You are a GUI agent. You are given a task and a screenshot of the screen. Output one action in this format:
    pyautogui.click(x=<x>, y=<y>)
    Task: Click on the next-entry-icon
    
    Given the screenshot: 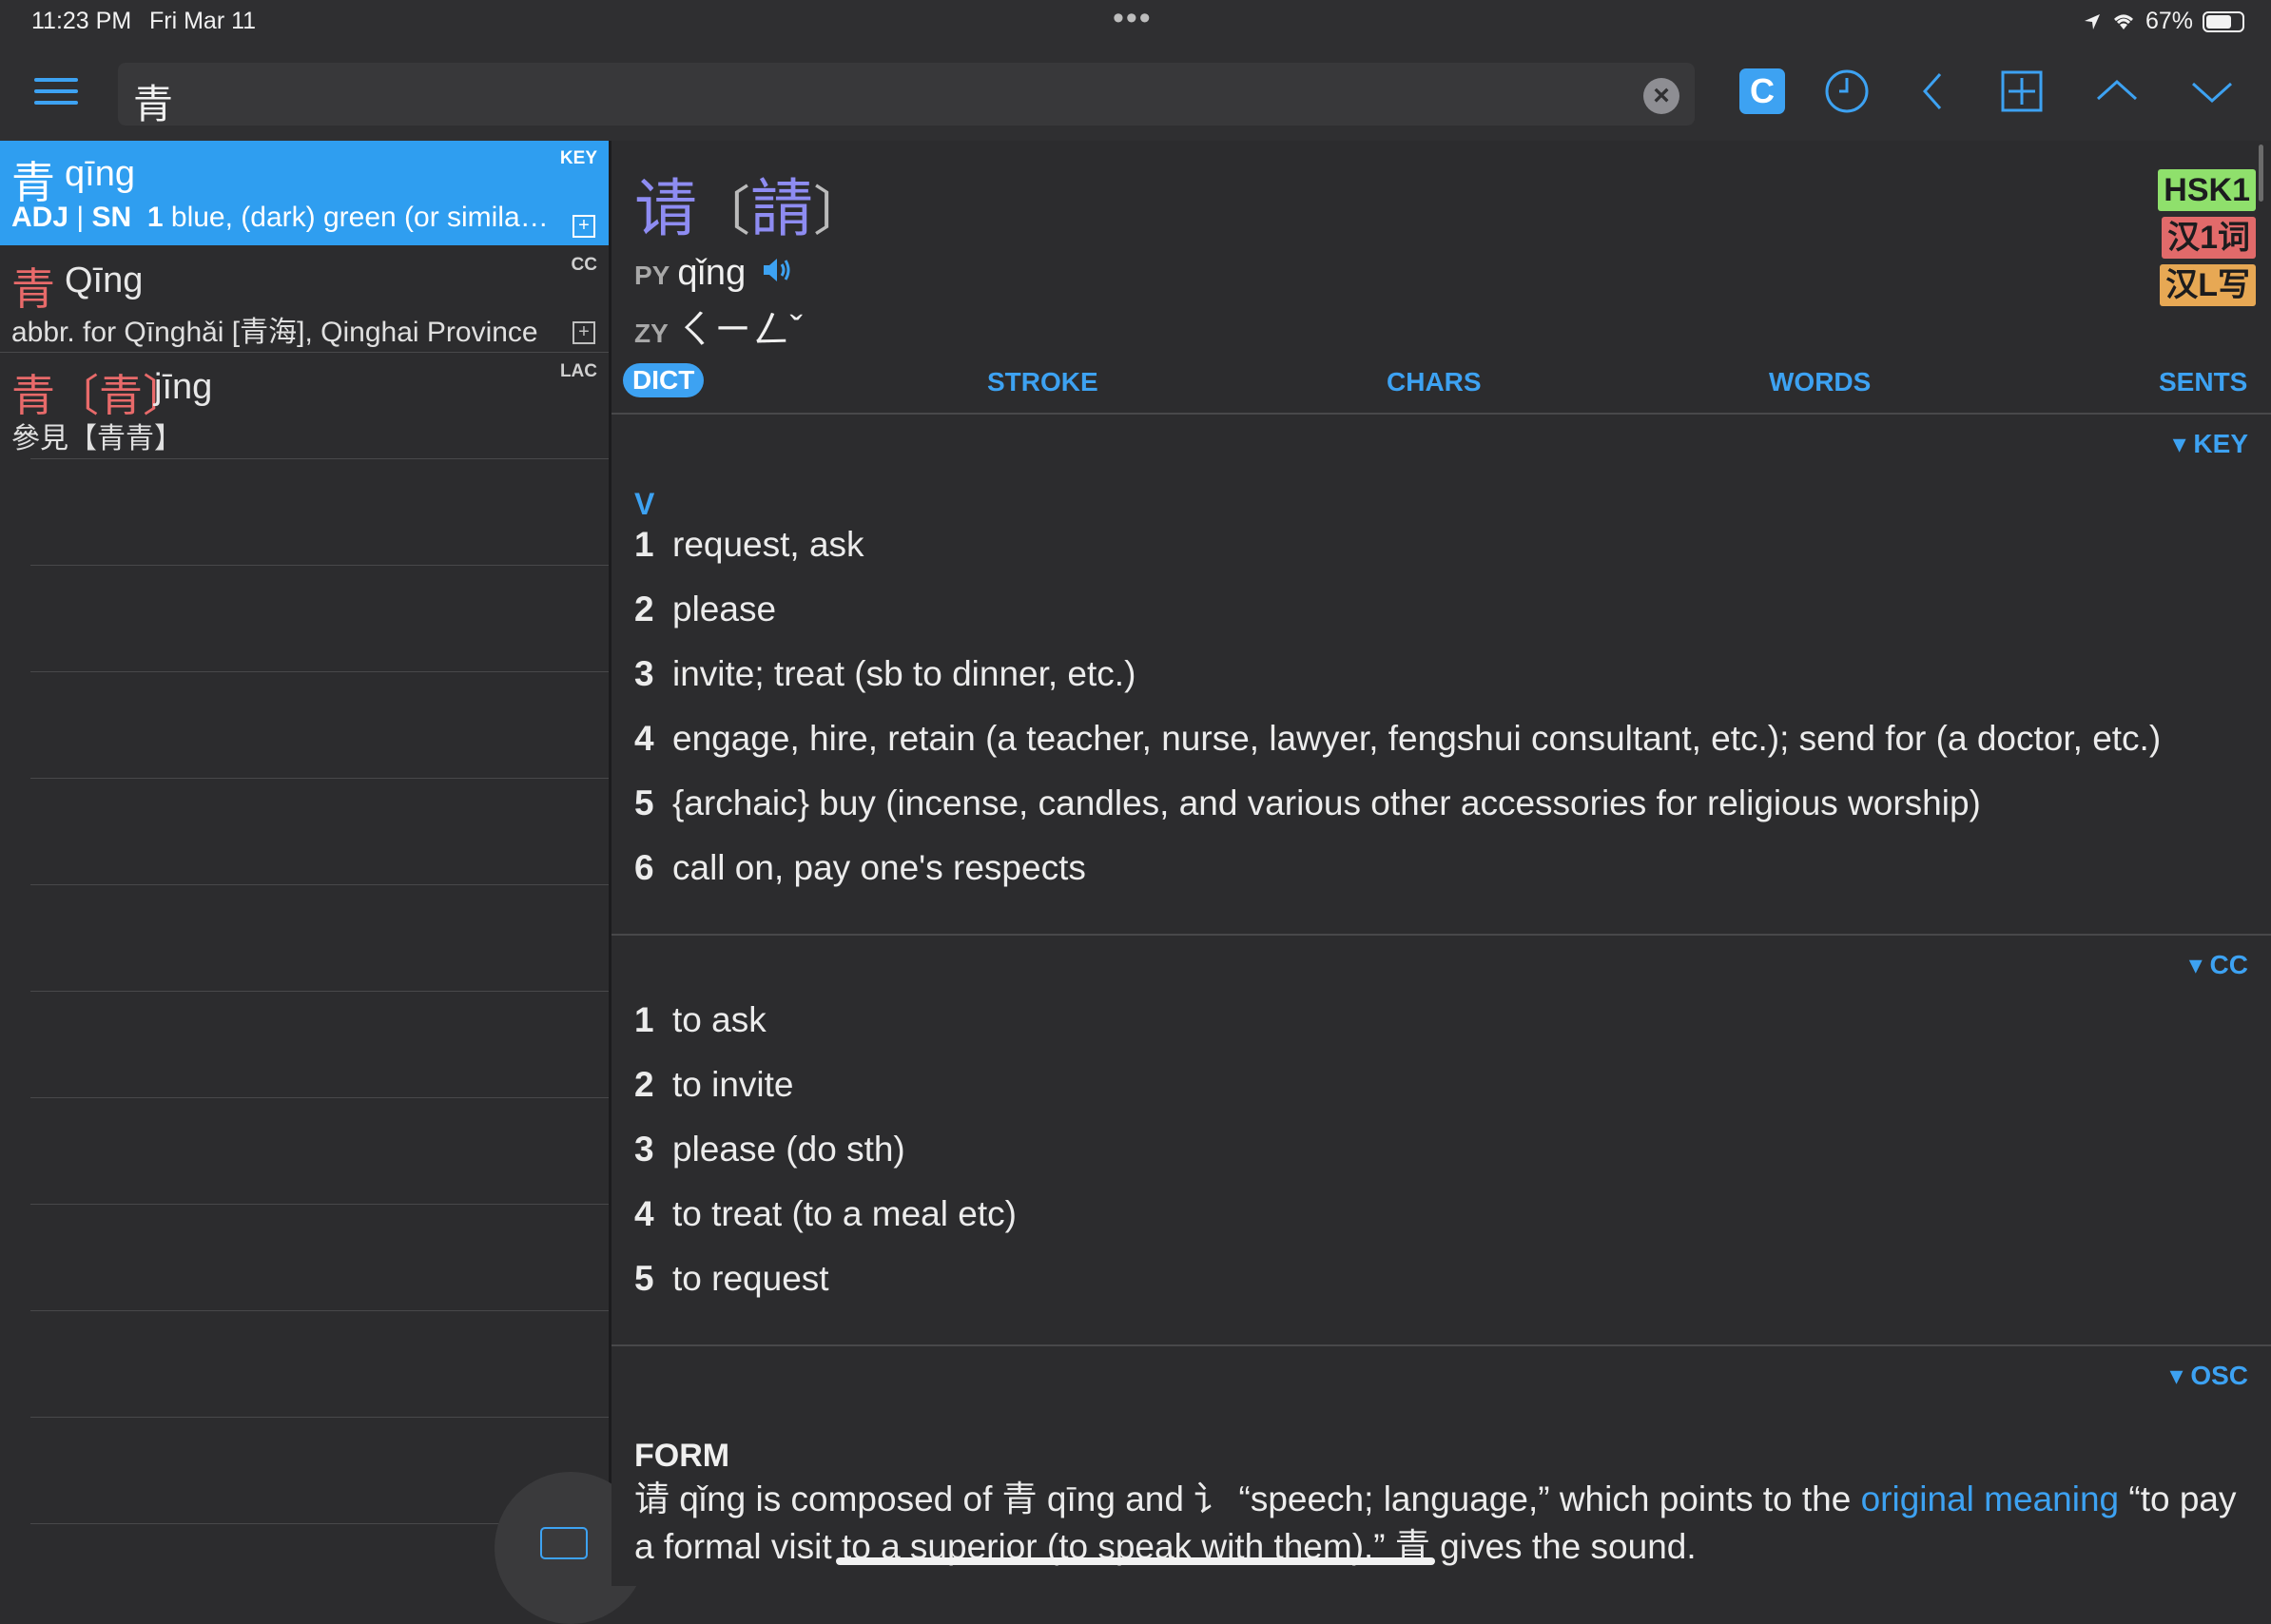 What is the action you would take?
    pyautogui.click(x=2212, y=91)
    